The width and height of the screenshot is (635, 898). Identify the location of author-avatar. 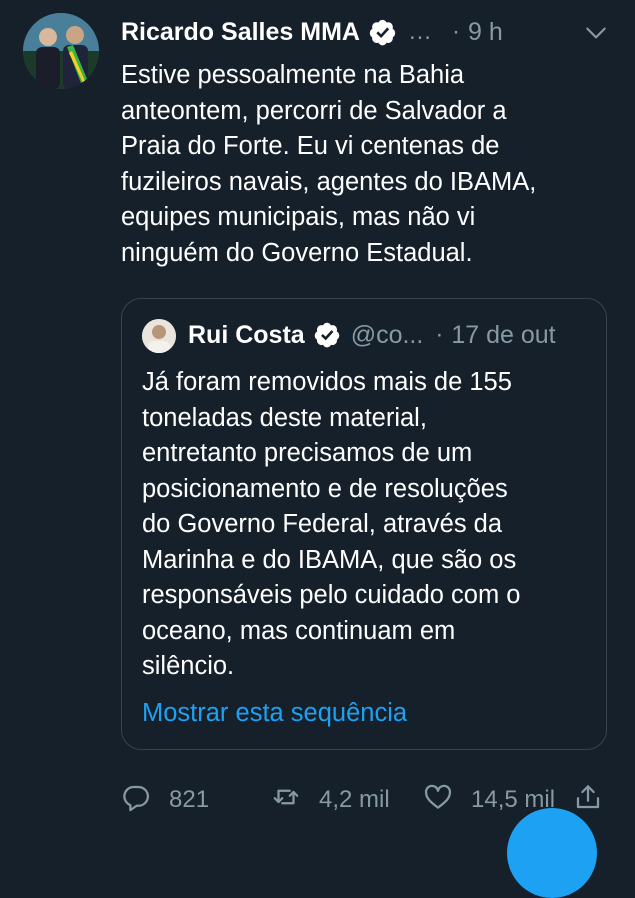
(61, 51).